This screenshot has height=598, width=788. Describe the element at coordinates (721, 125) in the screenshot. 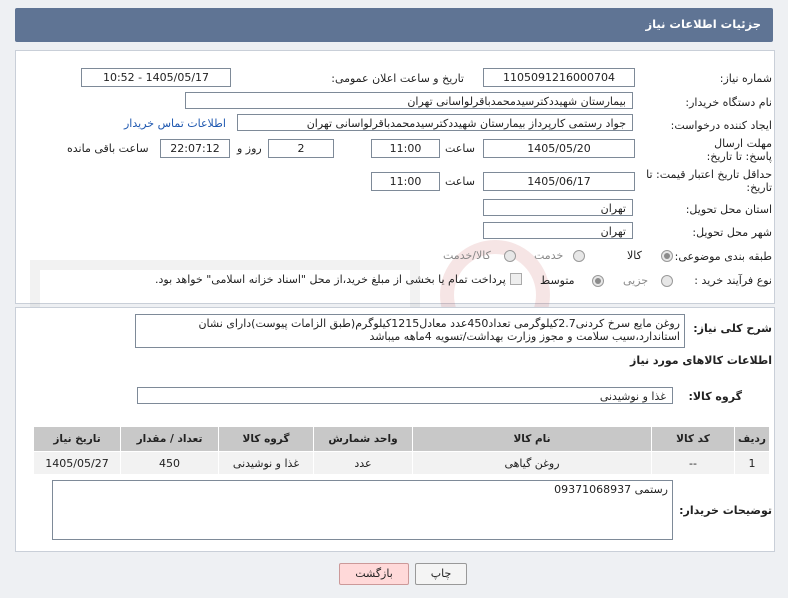

I see `requester-label: ایجاد کننده درخواست:` at that location.